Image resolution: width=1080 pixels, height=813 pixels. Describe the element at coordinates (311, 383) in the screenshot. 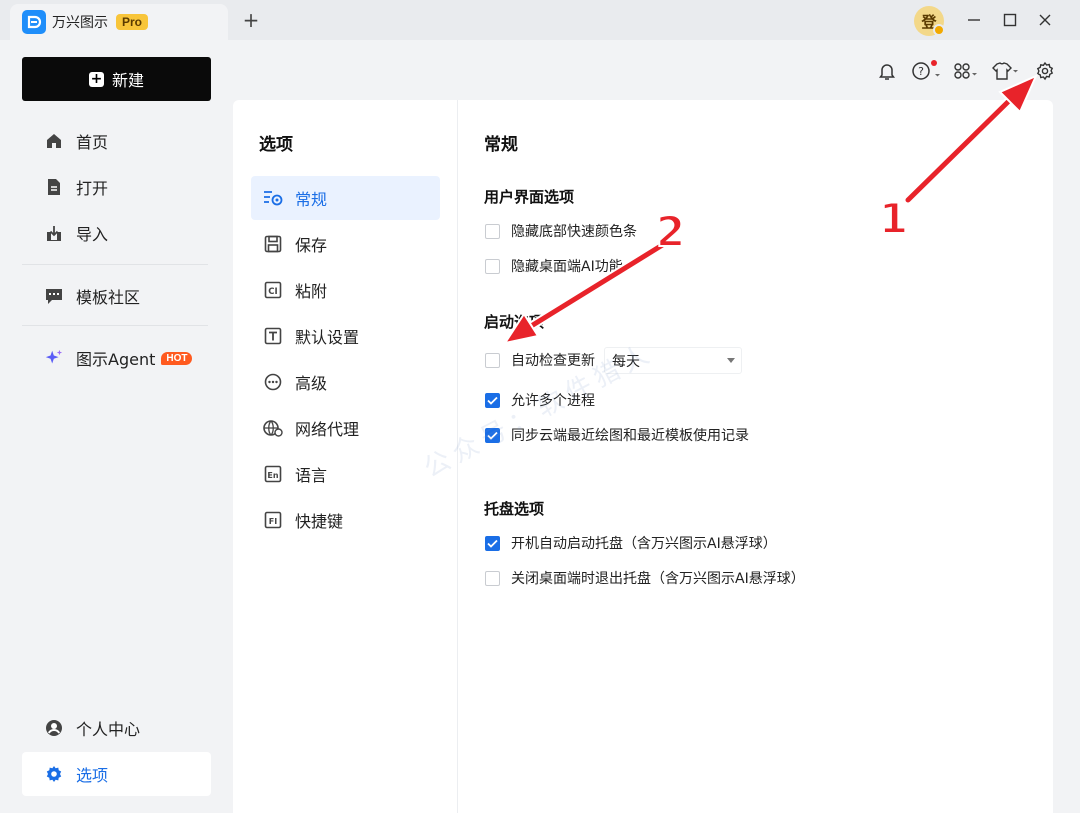

I see `options-item-label: 高级` at that location.